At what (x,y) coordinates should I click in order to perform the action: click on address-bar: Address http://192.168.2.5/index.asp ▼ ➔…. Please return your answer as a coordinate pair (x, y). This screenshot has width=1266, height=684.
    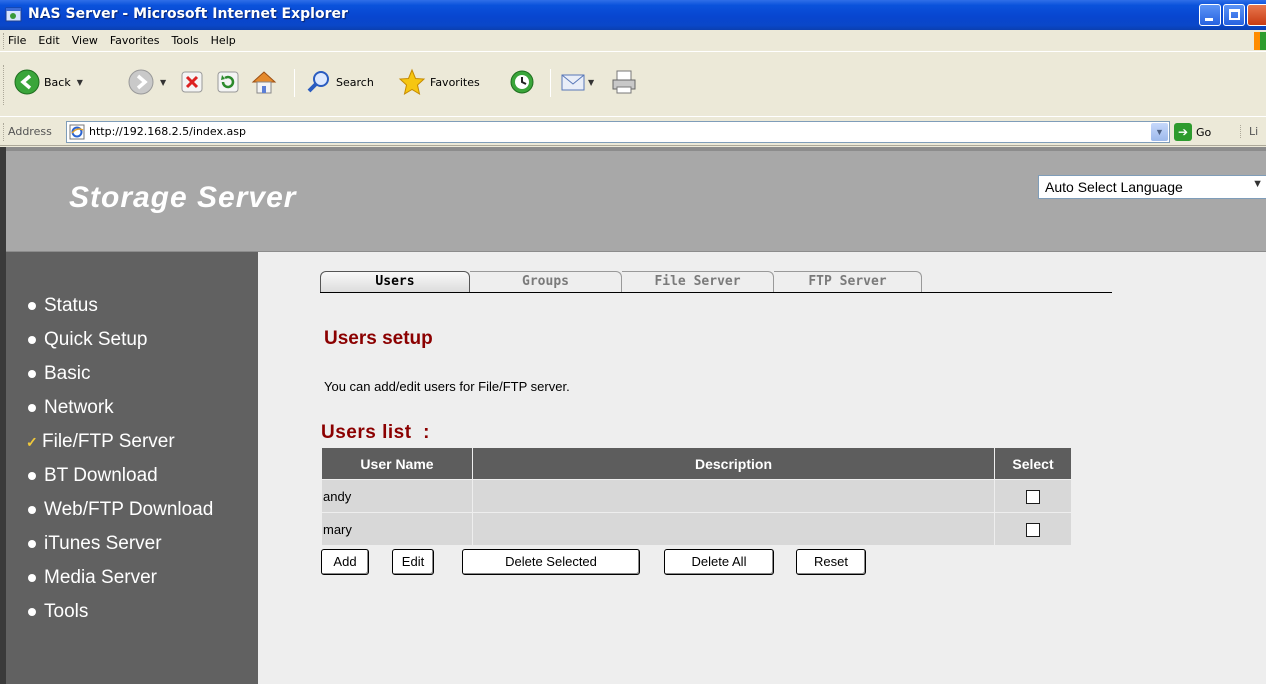
    Looking at the image, I should click on (633, 132).